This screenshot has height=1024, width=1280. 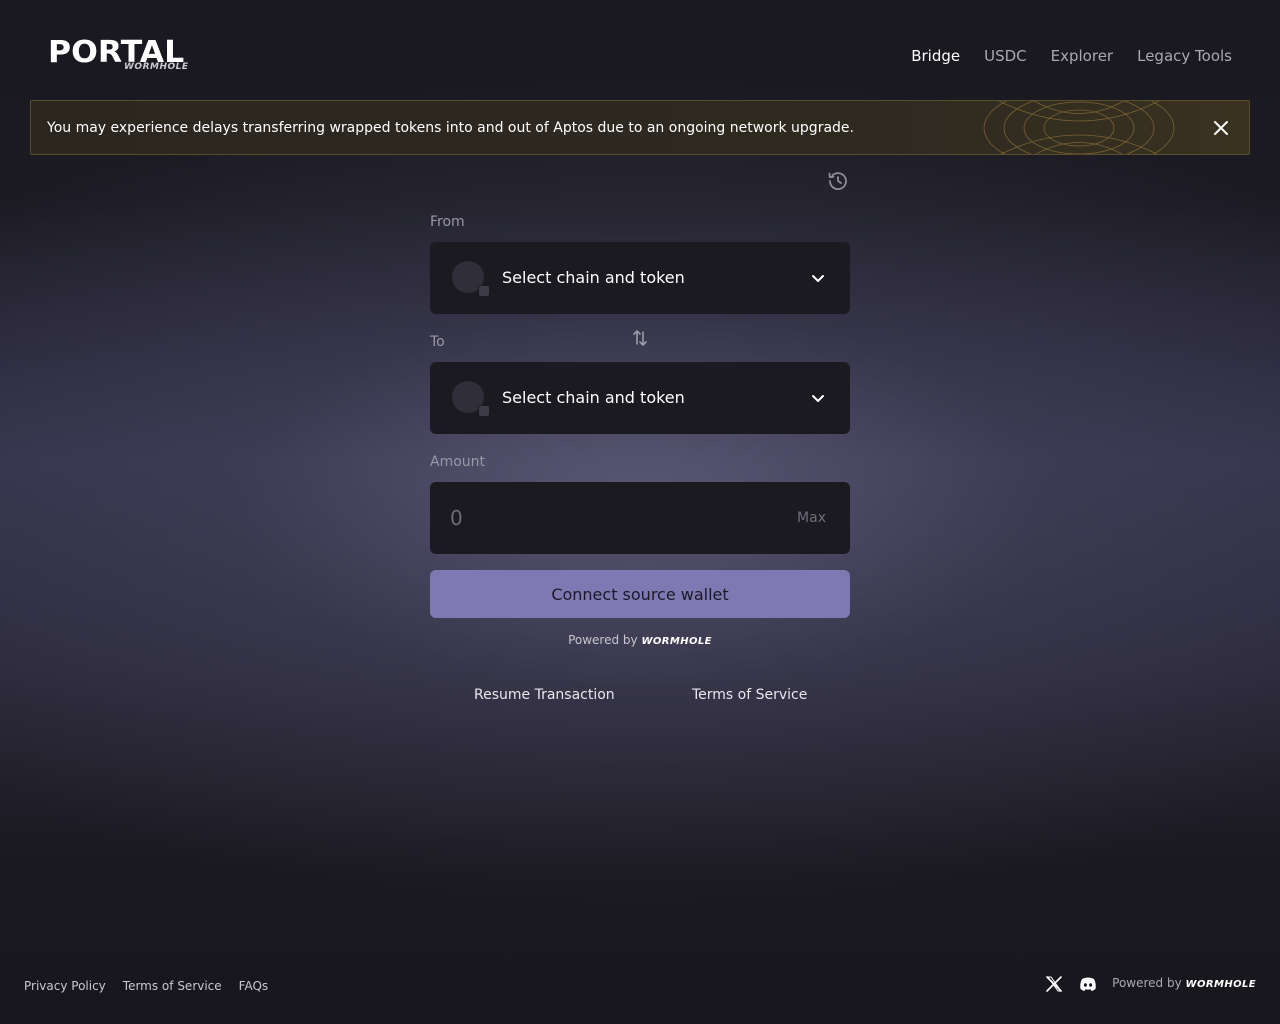 I want to click on main-nav: Bridge USDC Explorer Legacy Tools, so click(x=1071, y=56).